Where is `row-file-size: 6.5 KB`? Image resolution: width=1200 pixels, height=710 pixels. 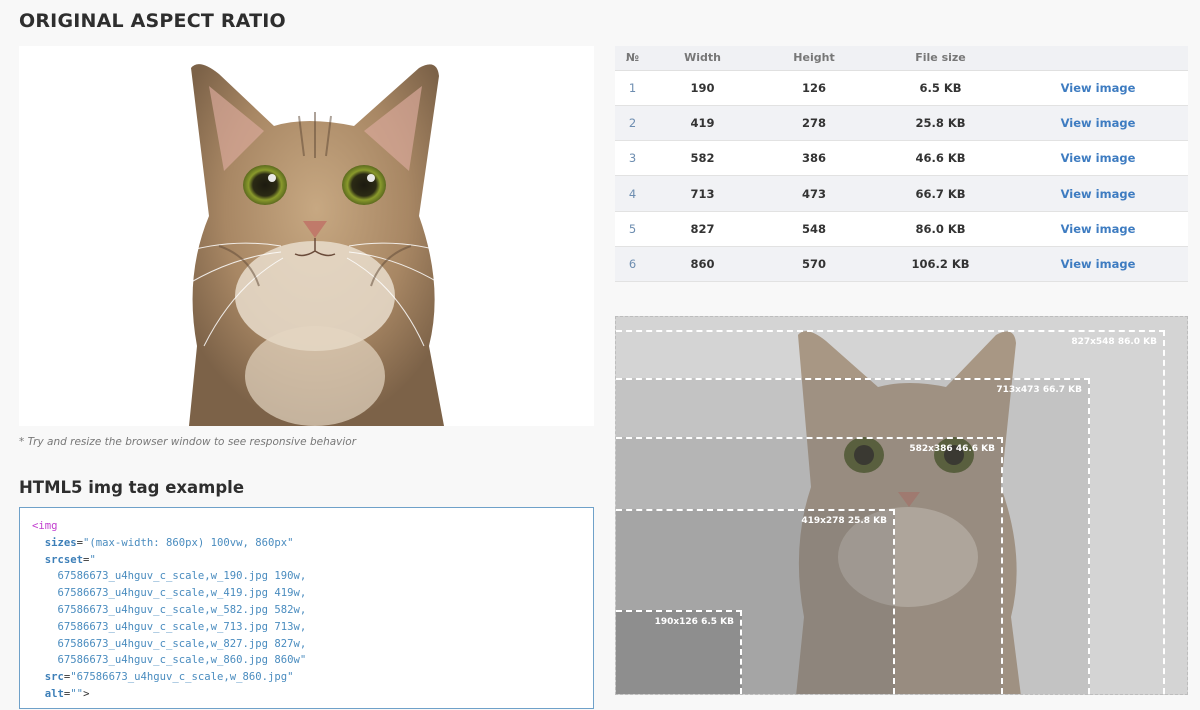
row-file-size: 6.5 KB is located at coordinates (940, 88).